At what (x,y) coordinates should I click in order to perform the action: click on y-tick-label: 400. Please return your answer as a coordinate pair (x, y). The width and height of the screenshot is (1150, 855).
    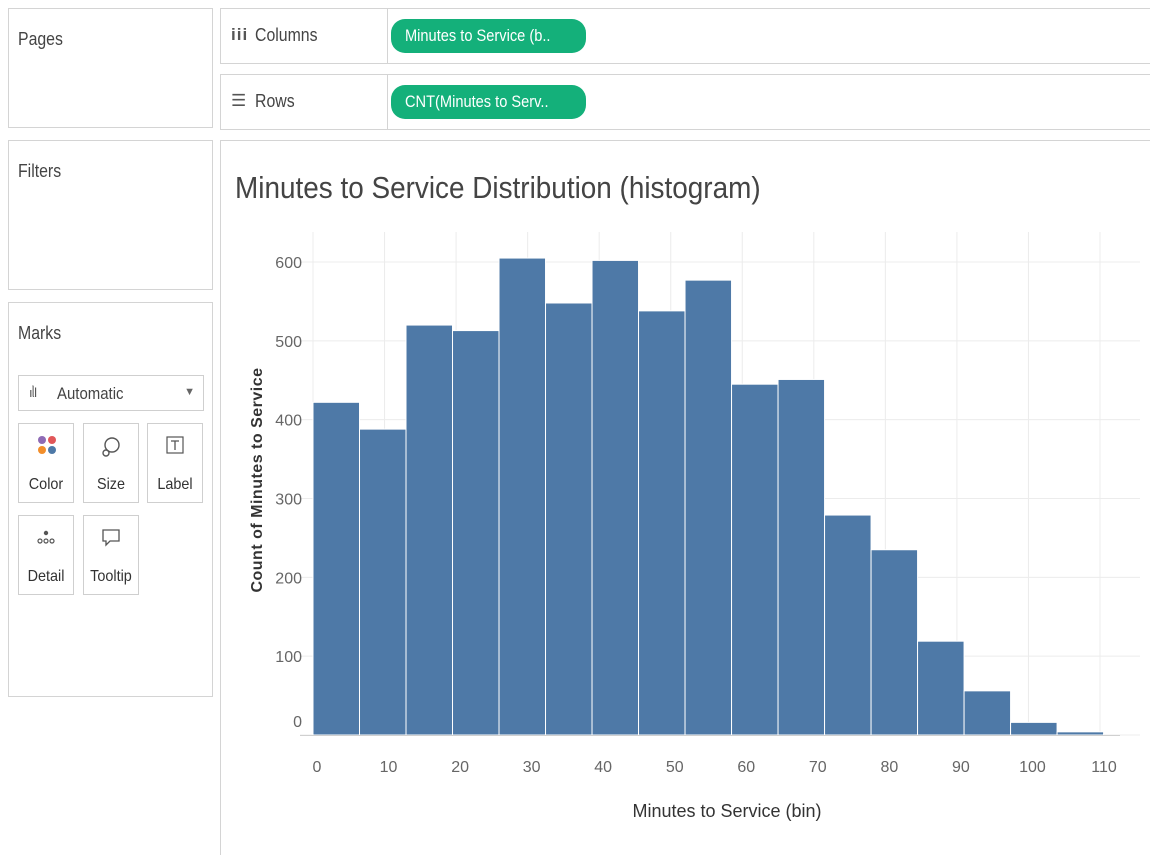
    Looking at the image, I should click on (288, 421).